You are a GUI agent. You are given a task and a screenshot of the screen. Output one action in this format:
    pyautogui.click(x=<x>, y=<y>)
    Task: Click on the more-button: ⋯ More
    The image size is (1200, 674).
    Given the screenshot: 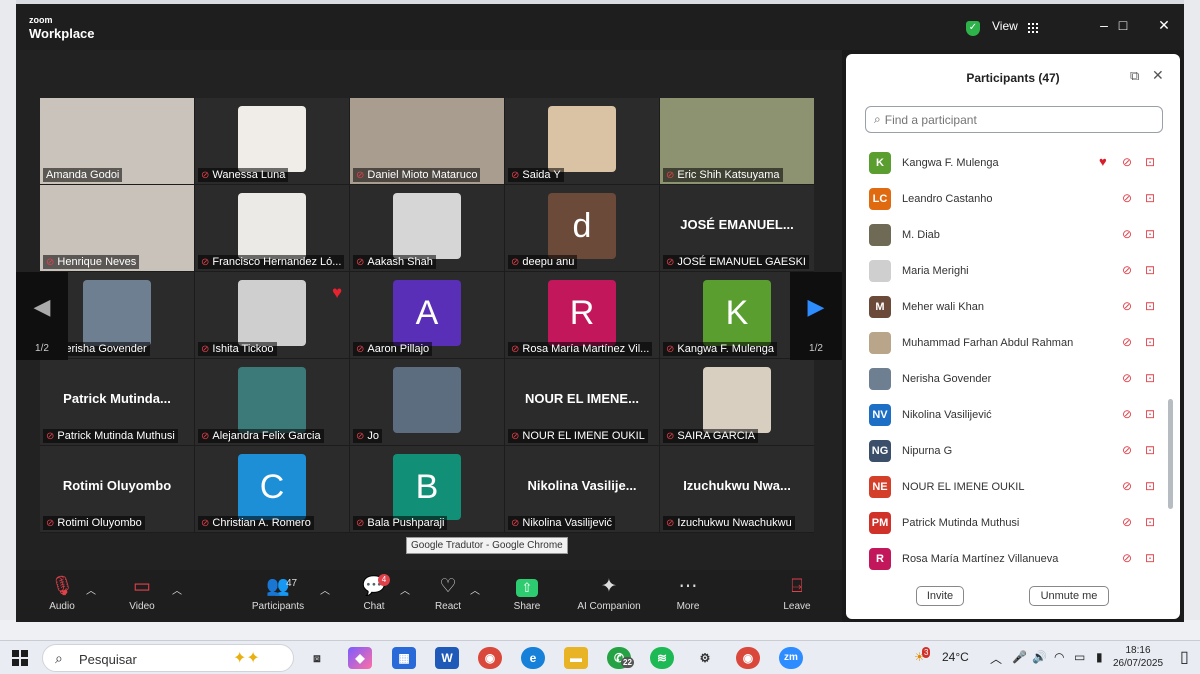 What is the action you would take?
    pyautogui.click(x=688, y=594)
    